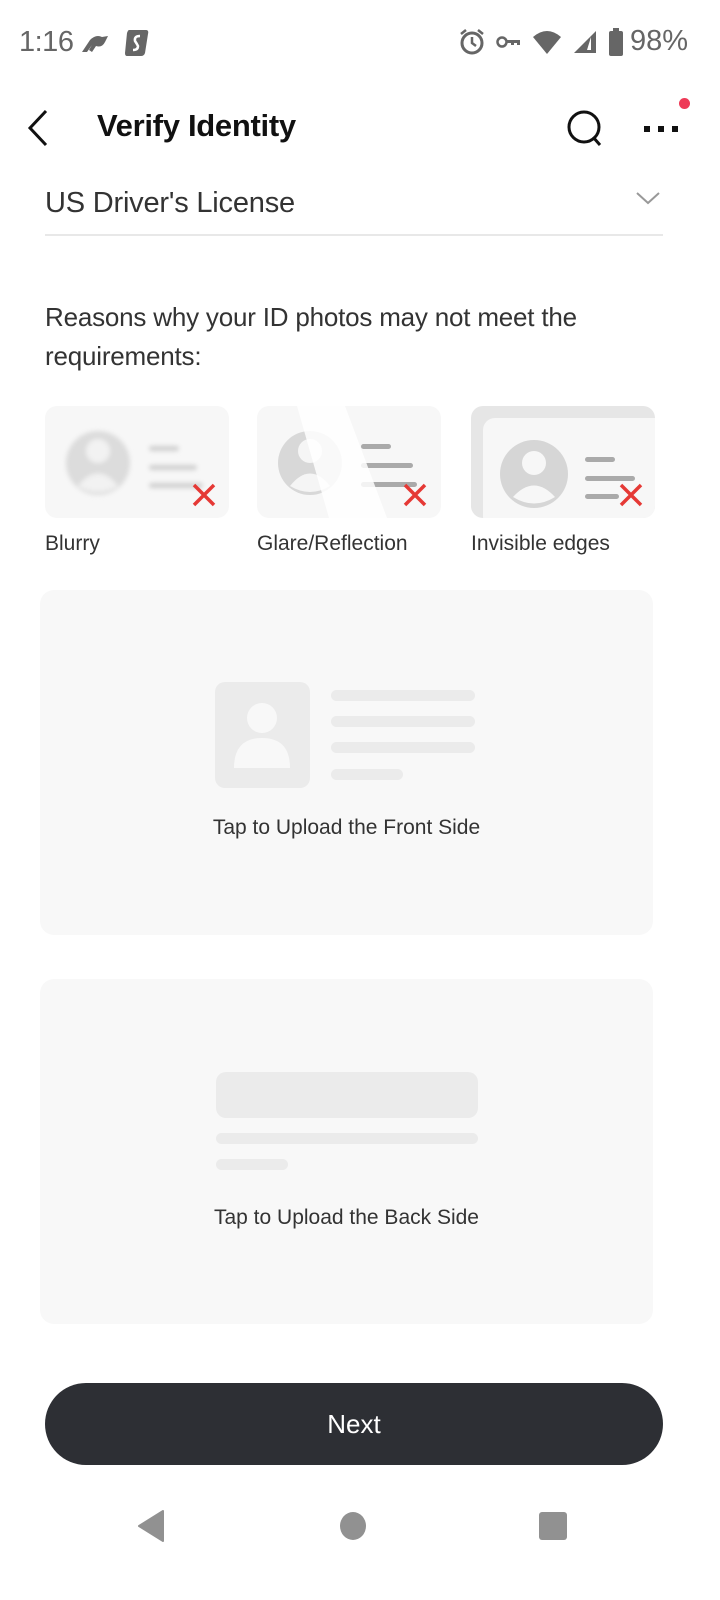 The height and width of the screenshot is (1600, 720). What do you see at coordinates (472, 41) in the screenshot?
I see `alarm-icon` at bounding box center [472, 41].